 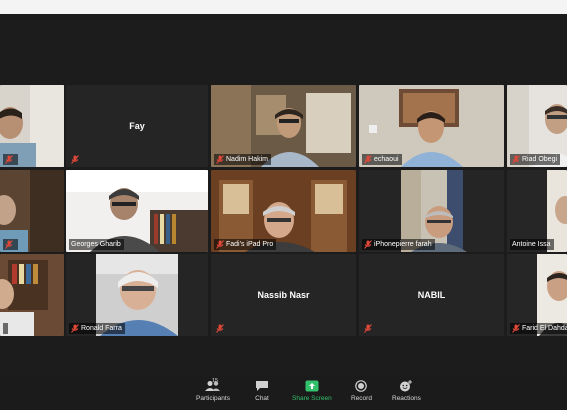 What do you see at coordinates (137, 211) in the screenshot?
I see `participant-tile-georges-gharib: Georges Gharib` at bounding box center [137, 211].